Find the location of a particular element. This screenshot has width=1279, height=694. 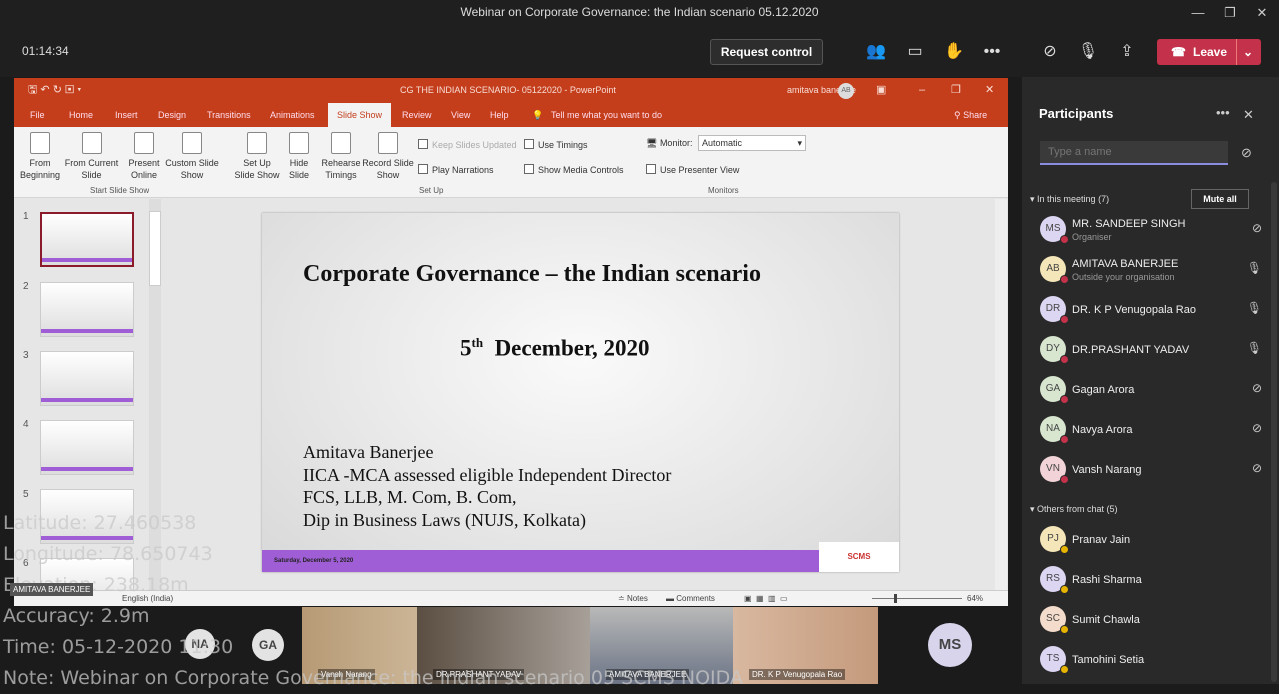

zoom-level: 64% is located at coordinates (975, 598).